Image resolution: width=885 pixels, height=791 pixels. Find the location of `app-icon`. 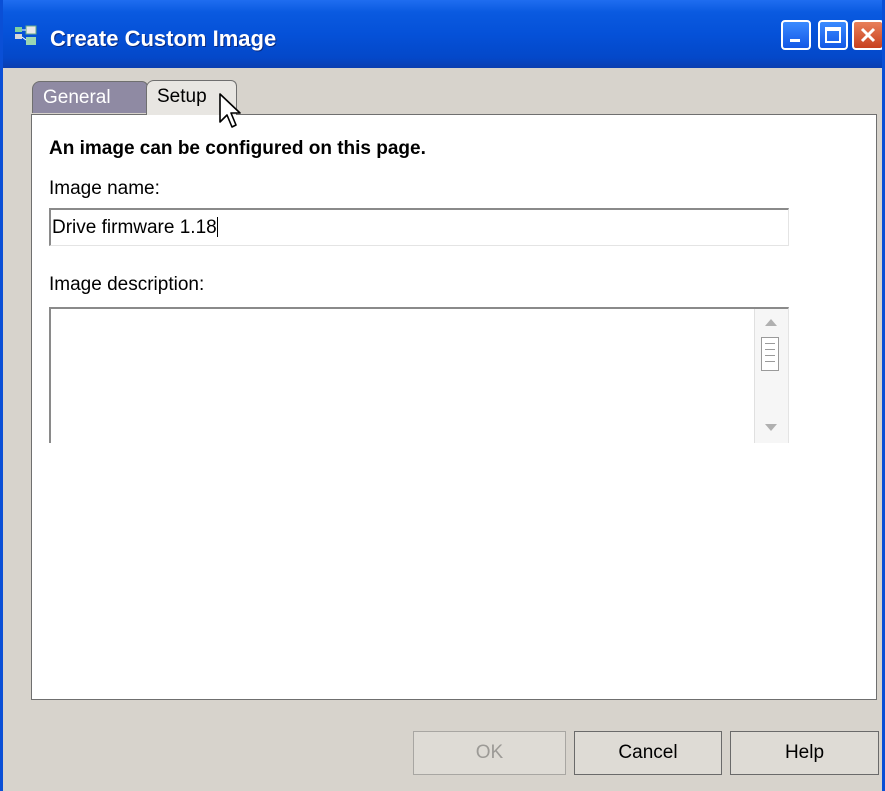

app-icon is located at coordinates (26, 35).